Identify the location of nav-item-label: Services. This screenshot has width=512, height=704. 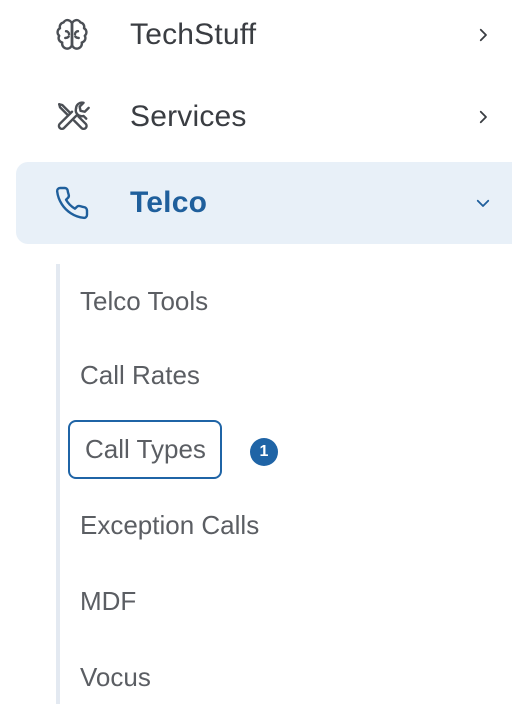
(188, 116).